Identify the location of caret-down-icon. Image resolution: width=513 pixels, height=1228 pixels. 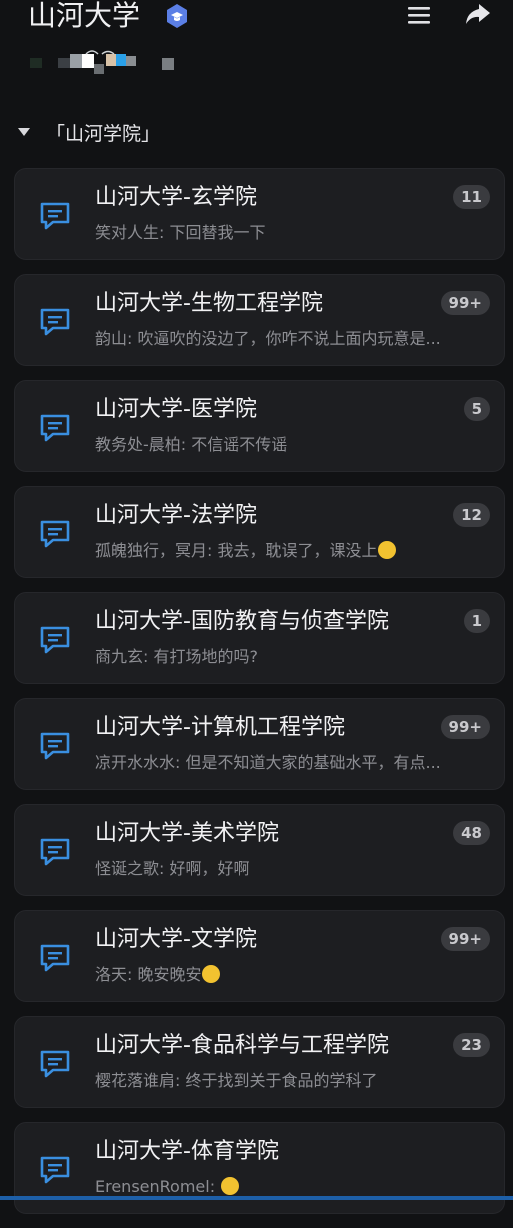
(24, 132).